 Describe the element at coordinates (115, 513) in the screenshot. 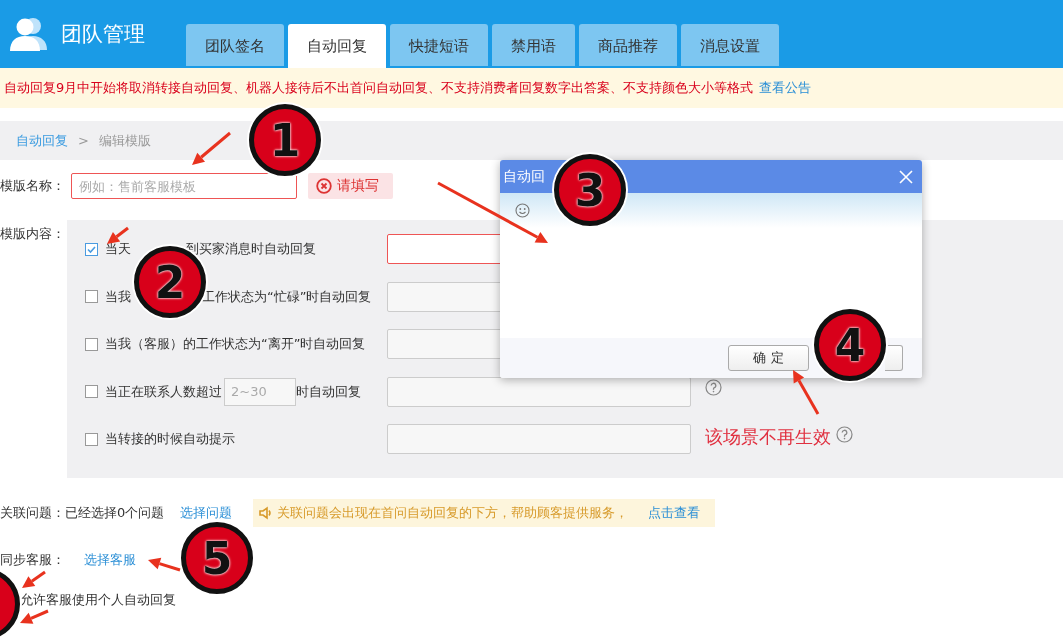

I see `selection-status: 已经选择0个问题` at that location.